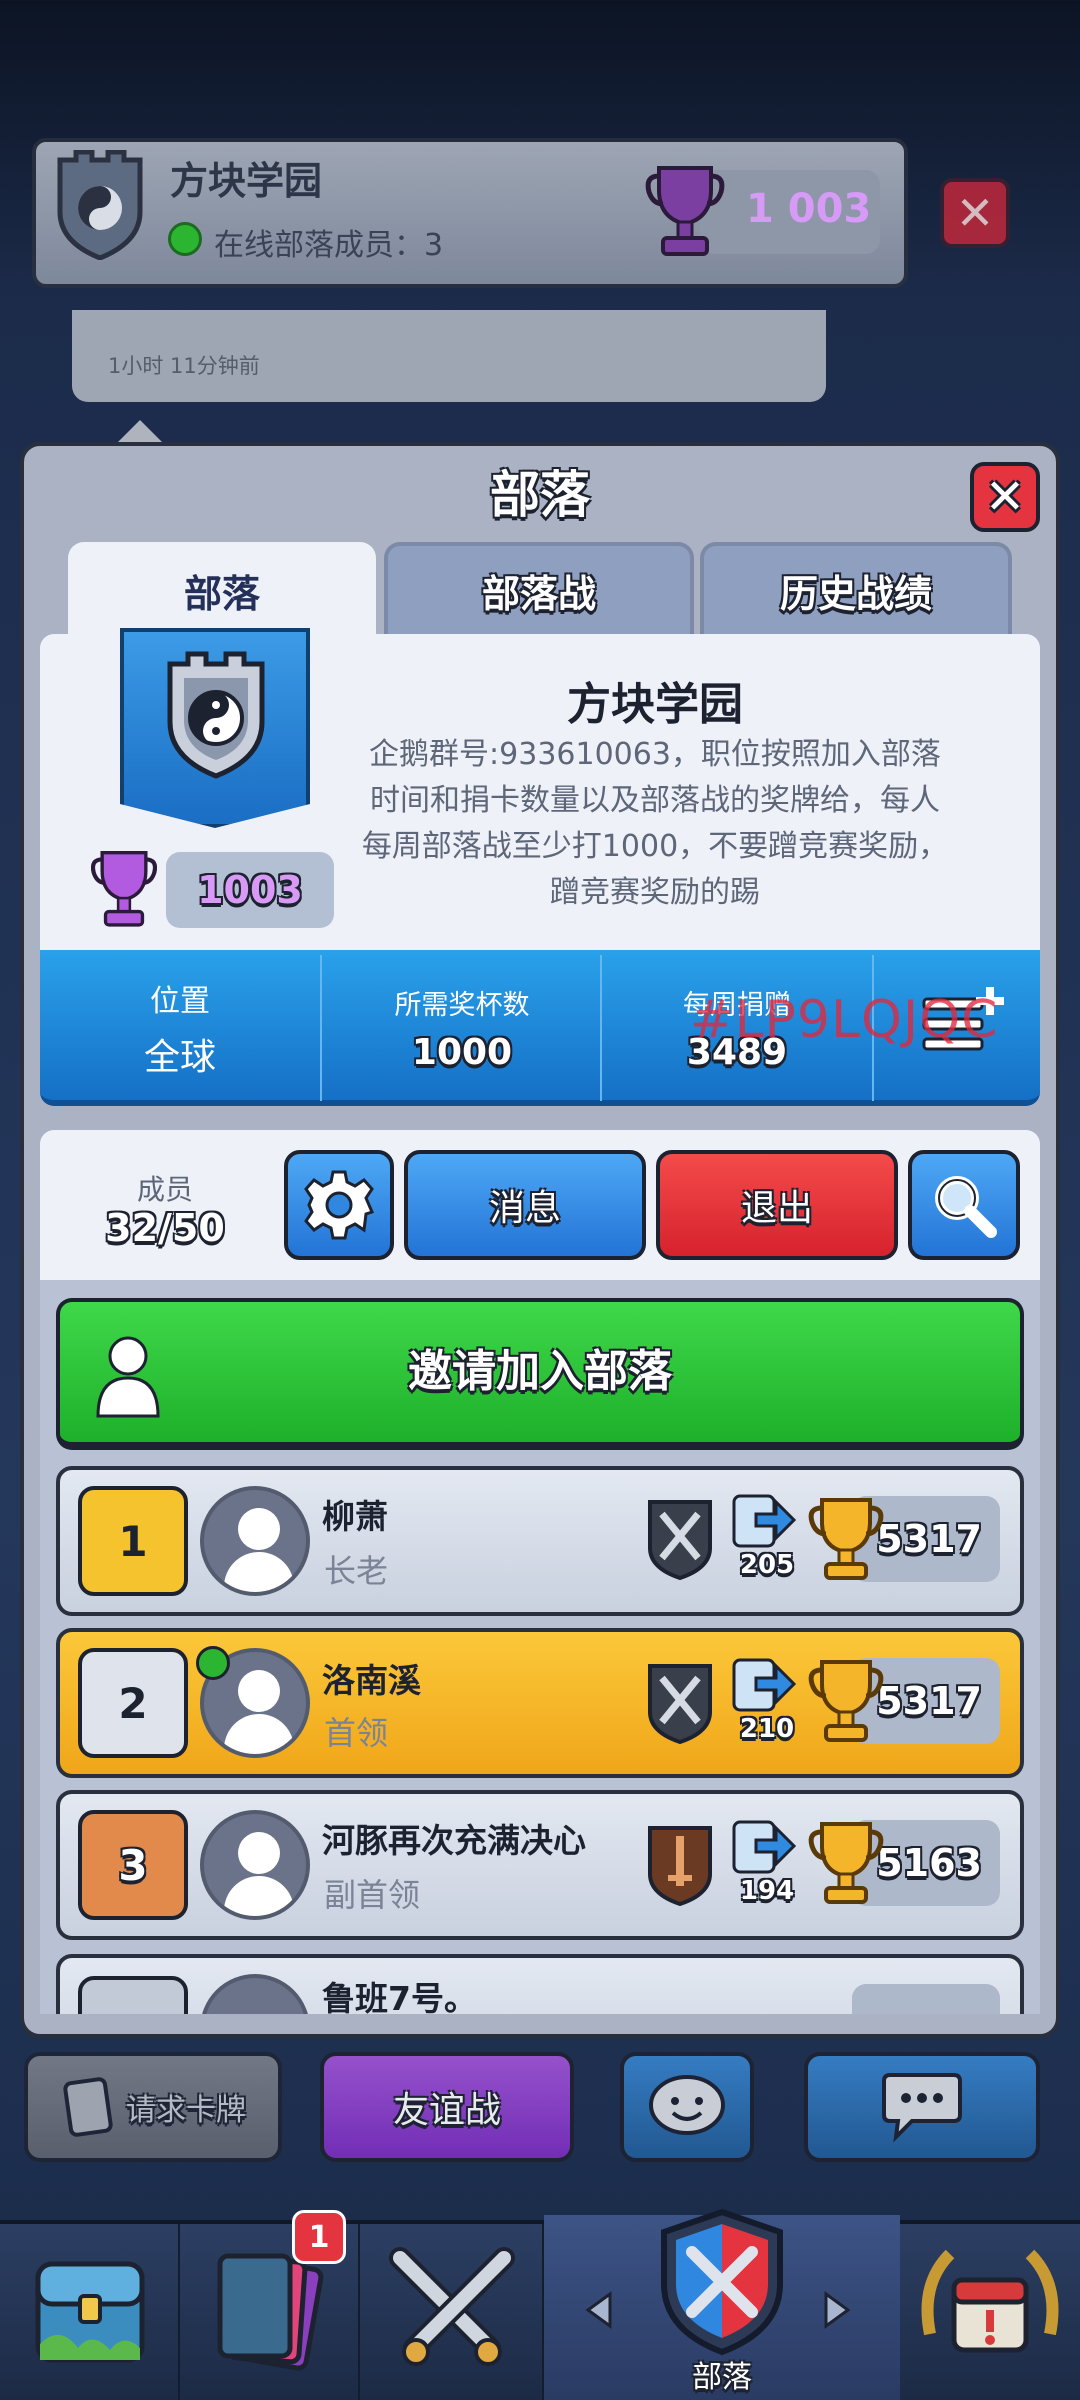 Image resolution: width=1080 pixels, height=2400 pixels. What do you see at coordinates (539, 588) in the screenshot?
I see `tab-clan-war: 部落战` at bounding box center [539, 588].